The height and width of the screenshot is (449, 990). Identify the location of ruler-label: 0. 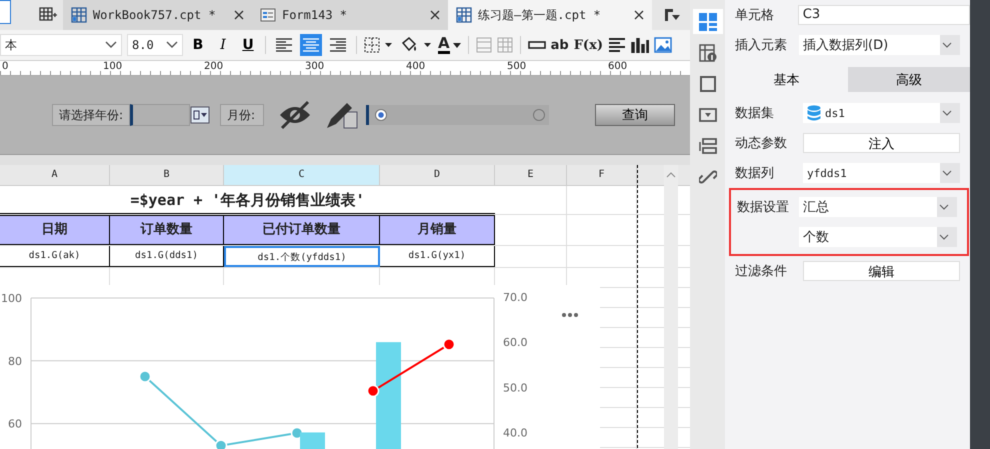
(5, 67).